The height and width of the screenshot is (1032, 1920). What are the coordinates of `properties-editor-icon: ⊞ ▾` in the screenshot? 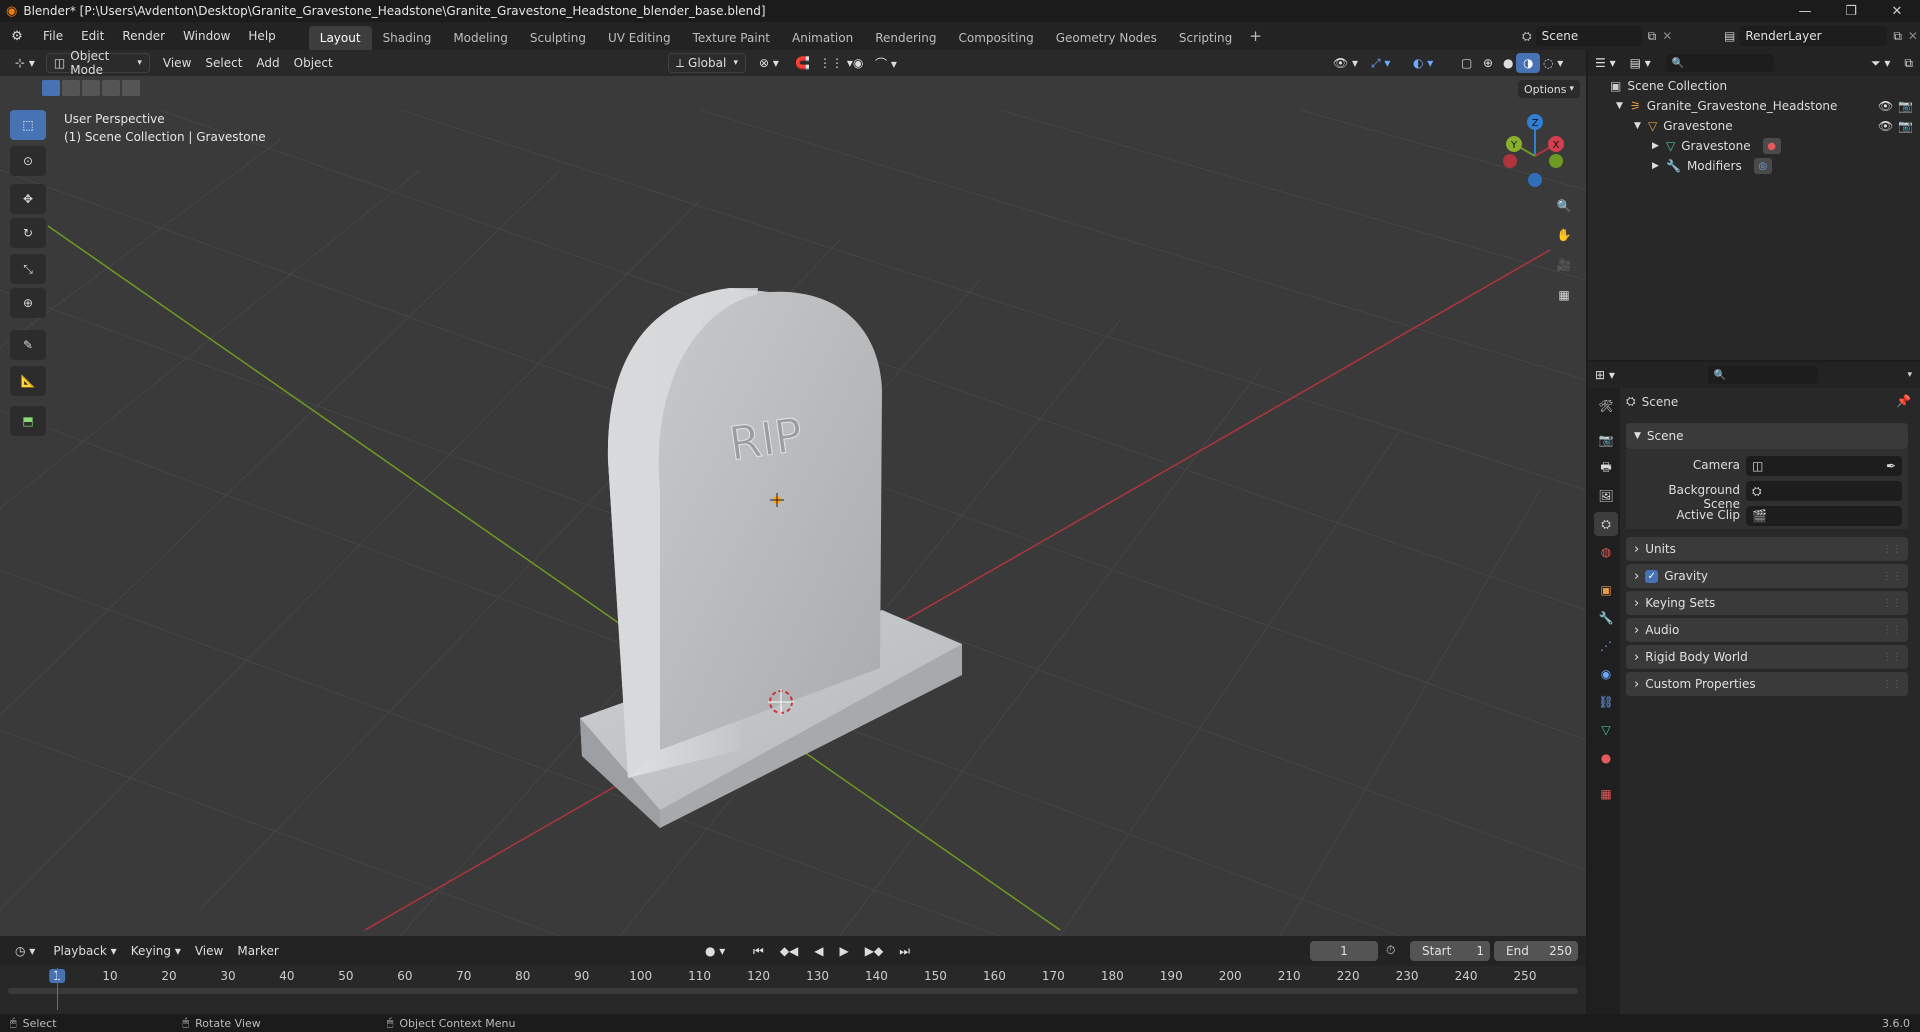 It's located at (1605, 375).